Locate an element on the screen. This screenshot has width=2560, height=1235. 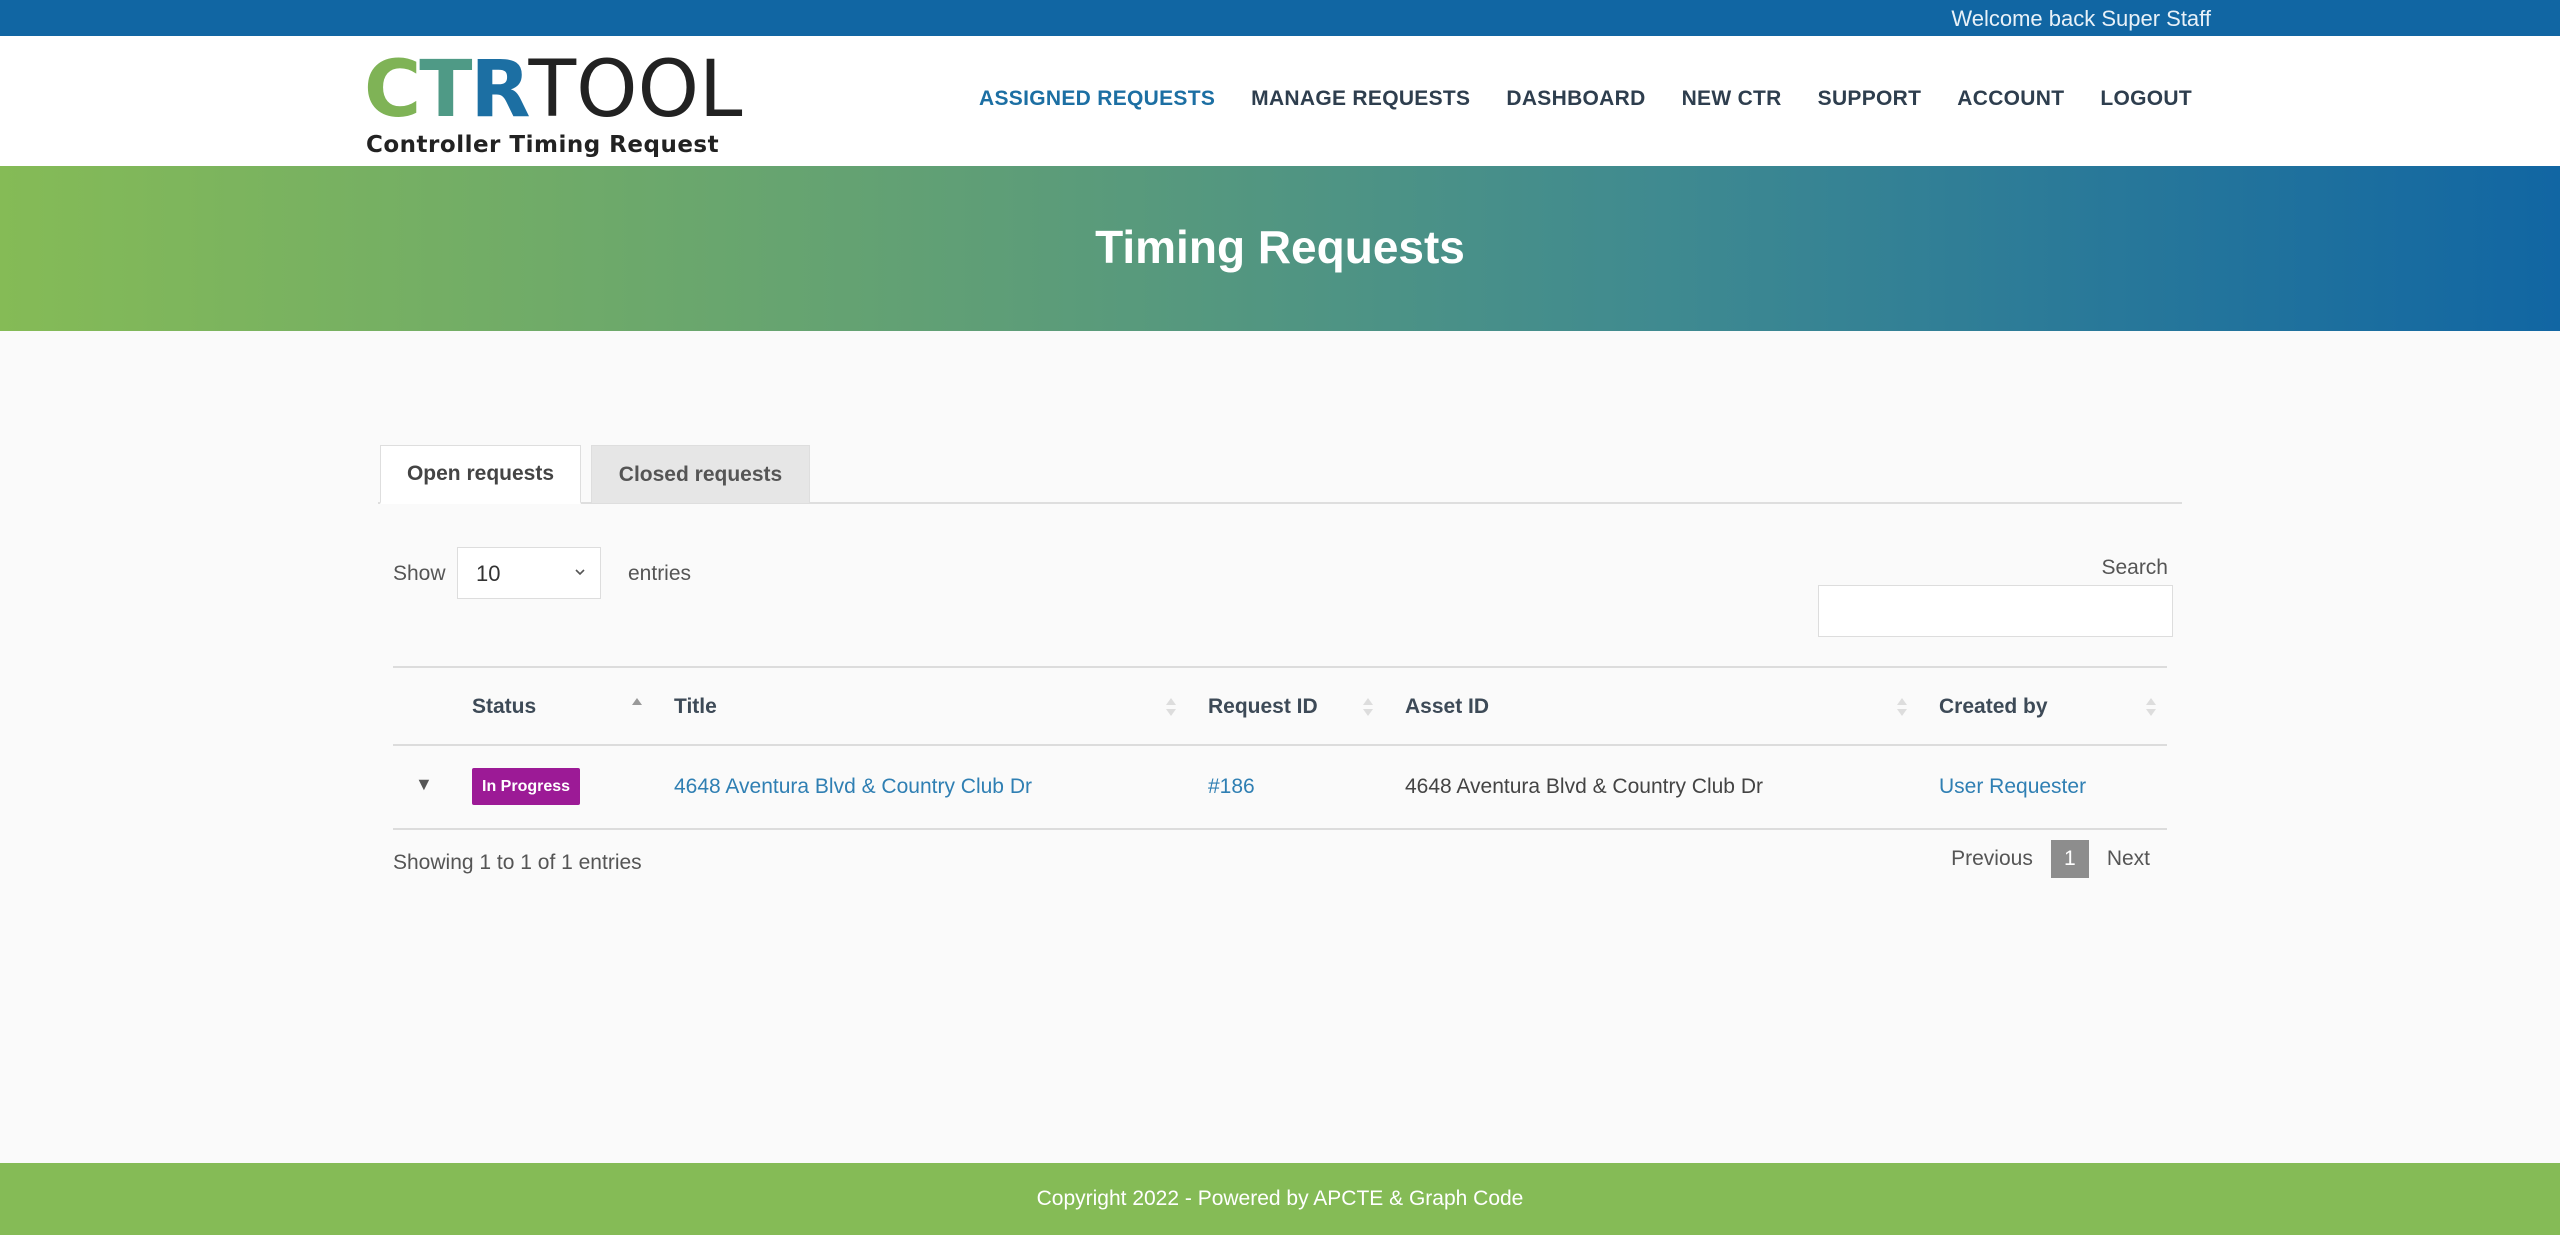
show-label: Show is located at coordinates (419, 573).